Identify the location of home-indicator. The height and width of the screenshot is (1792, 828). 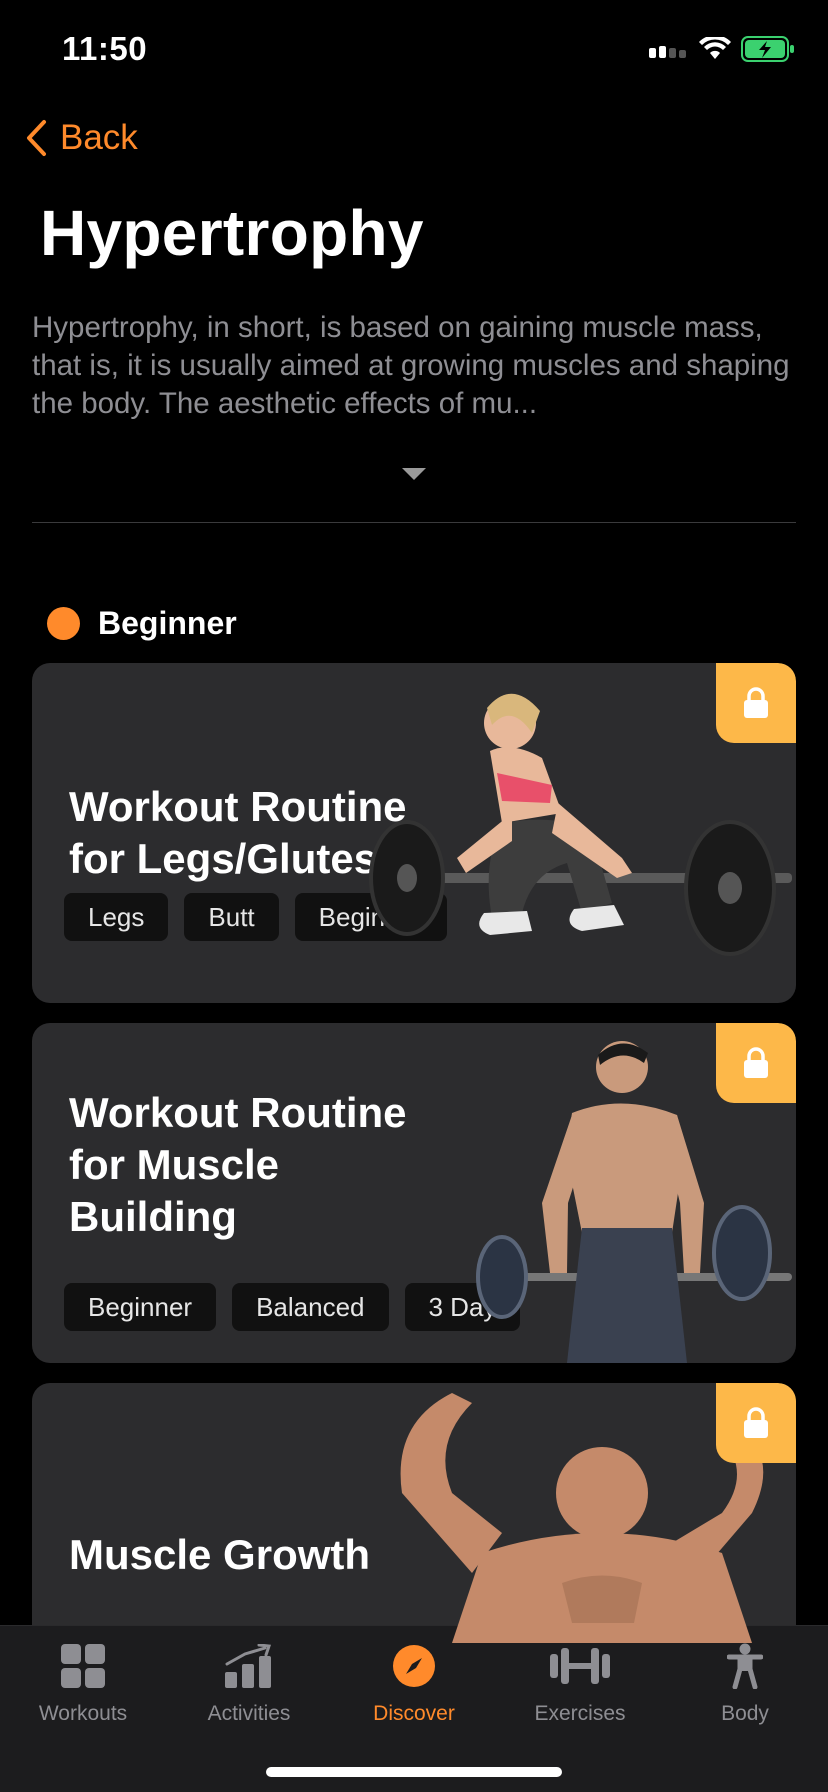
(414, 1772).